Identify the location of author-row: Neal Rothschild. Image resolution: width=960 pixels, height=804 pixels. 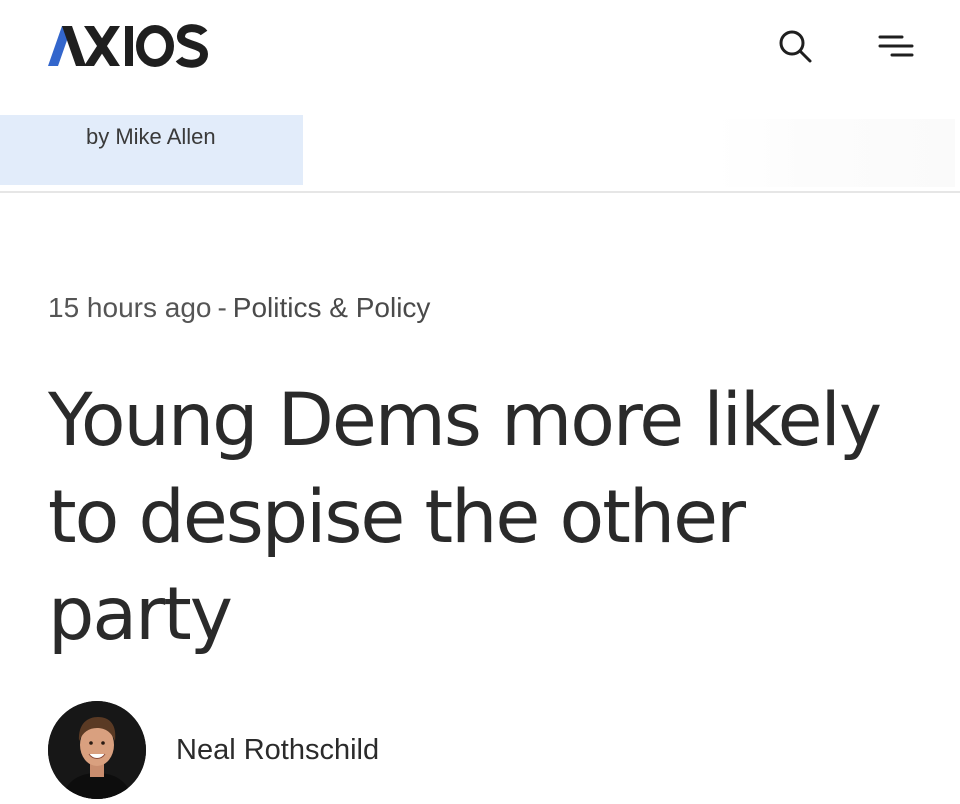
(213, 750).